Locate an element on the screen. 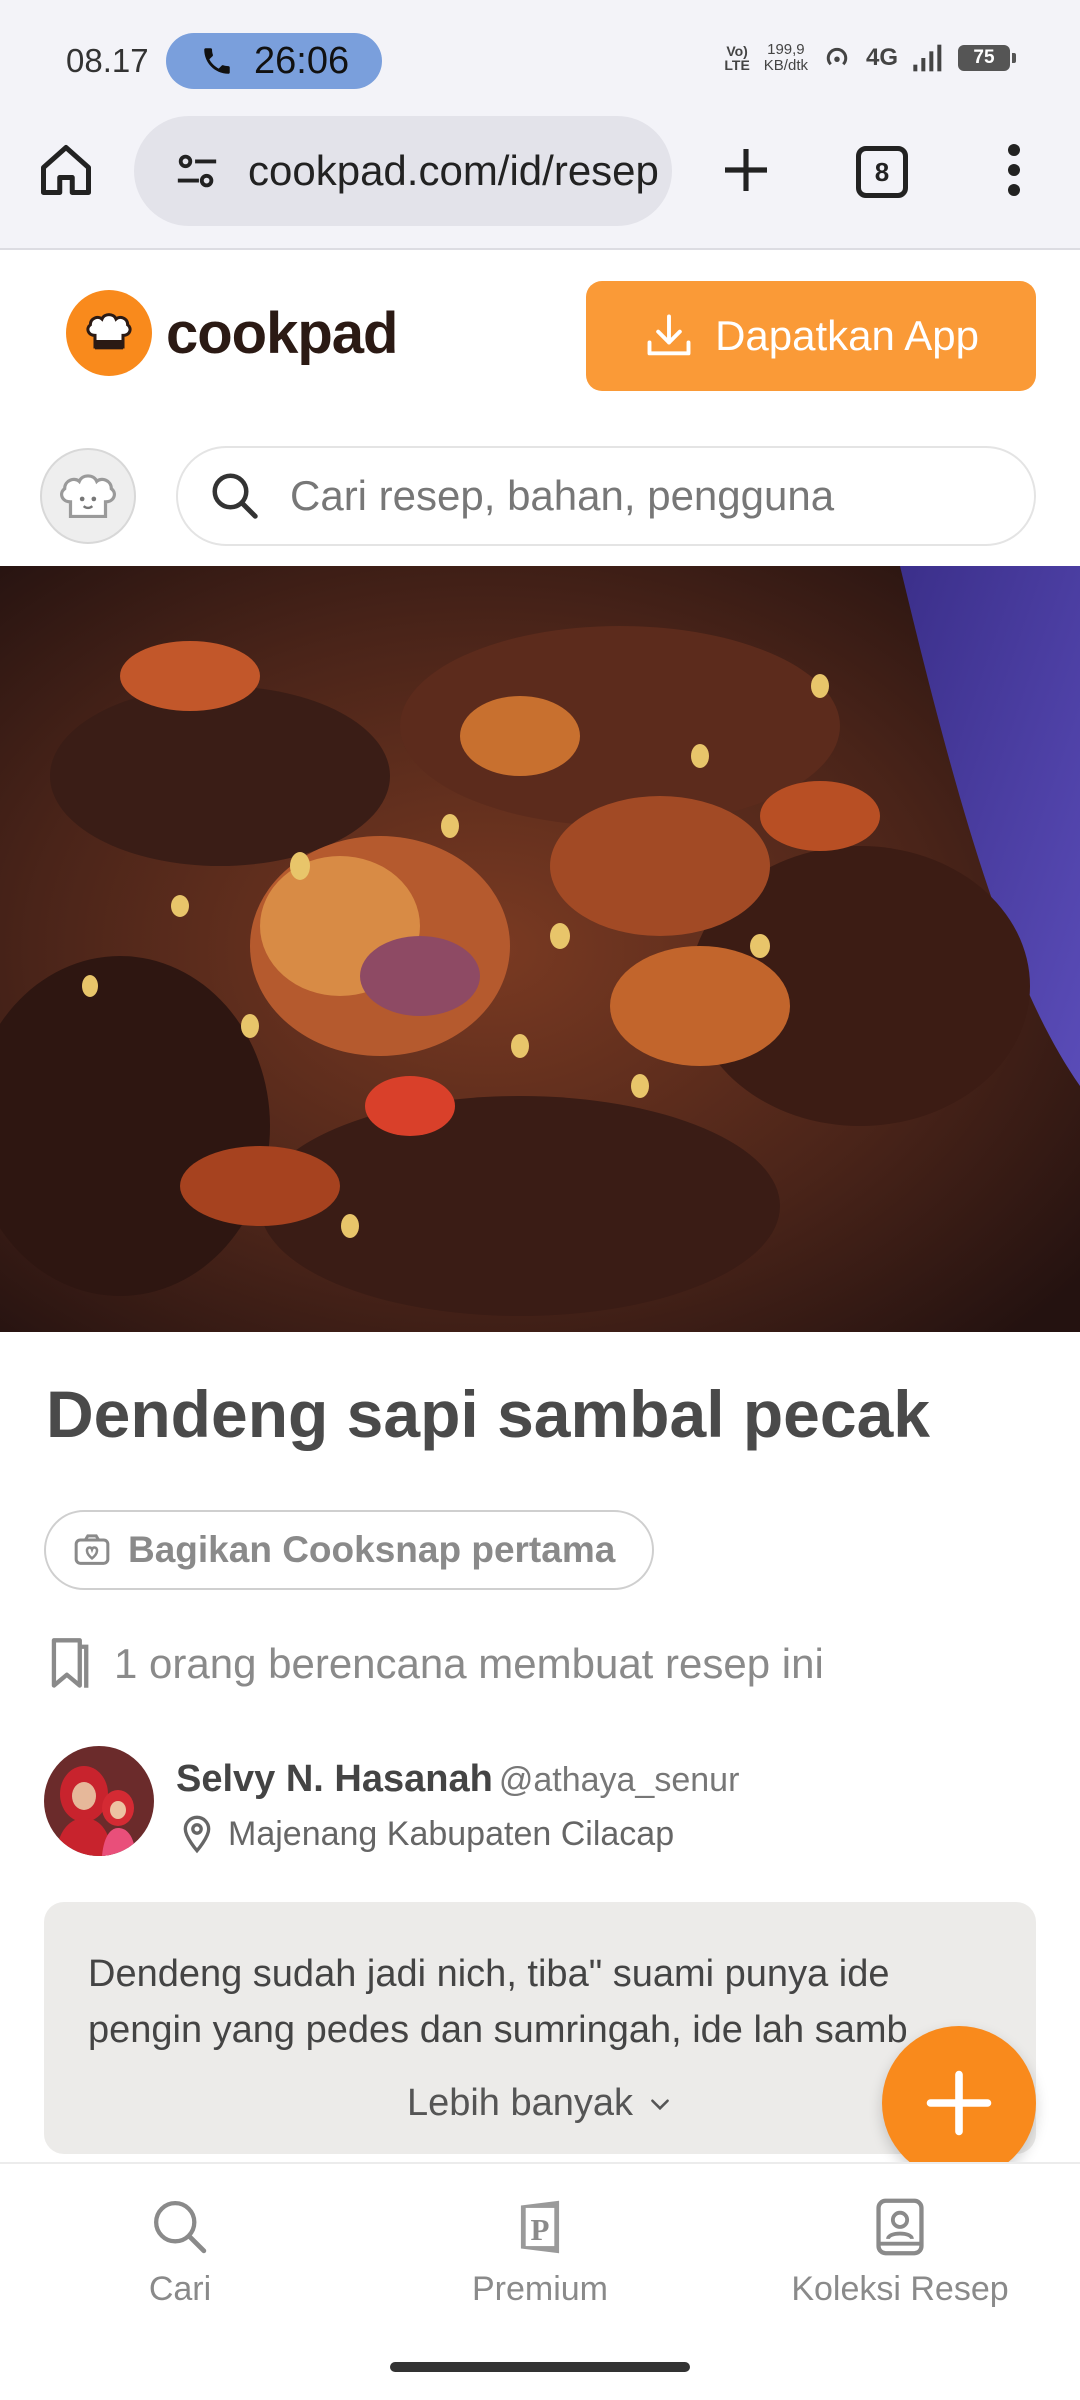 Image resolution: width=1080 pixels, height=2400 pixels. author-handle: @athaya_senur is located at coordinates (619, 1780).